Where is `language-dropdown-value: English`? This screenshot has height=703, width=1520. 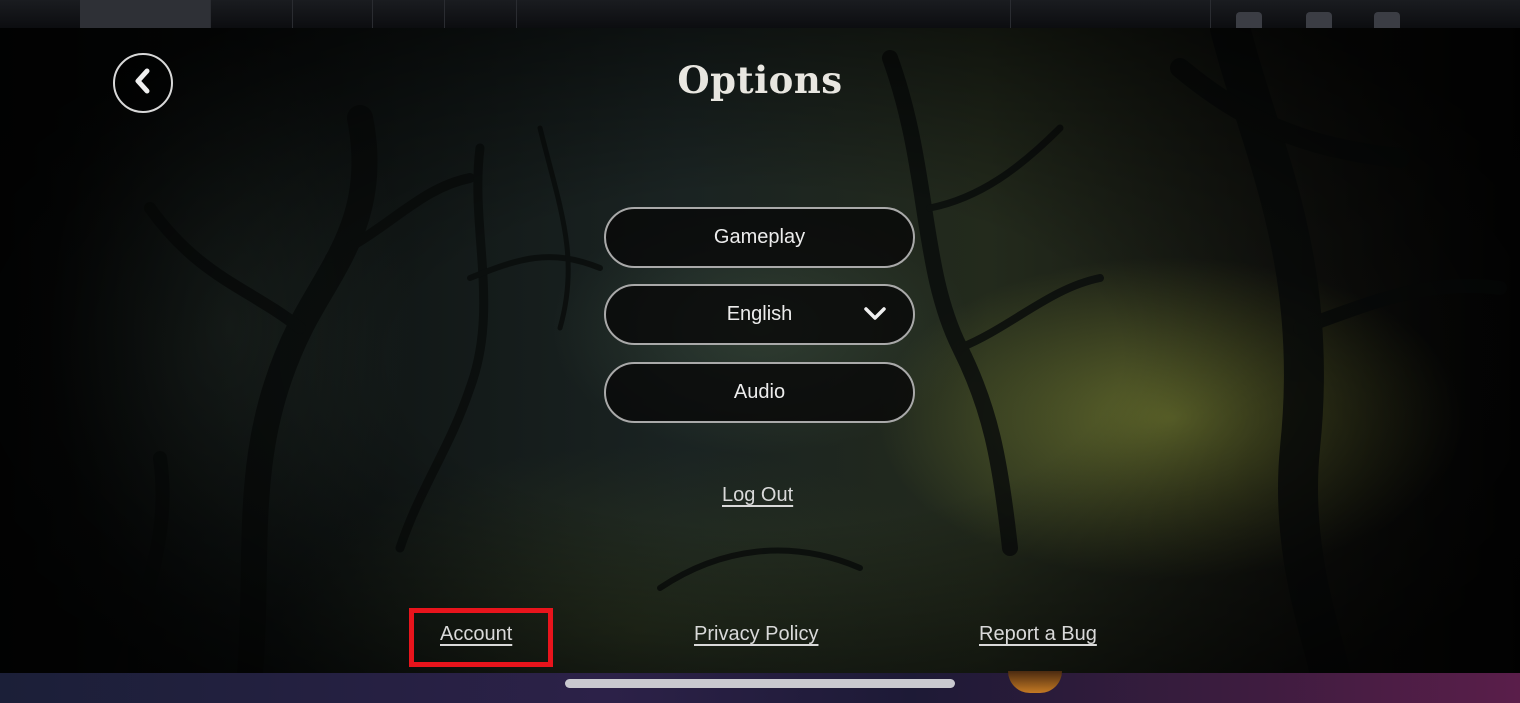
language-dropdown-value: English is located at coordinates (759, 314).